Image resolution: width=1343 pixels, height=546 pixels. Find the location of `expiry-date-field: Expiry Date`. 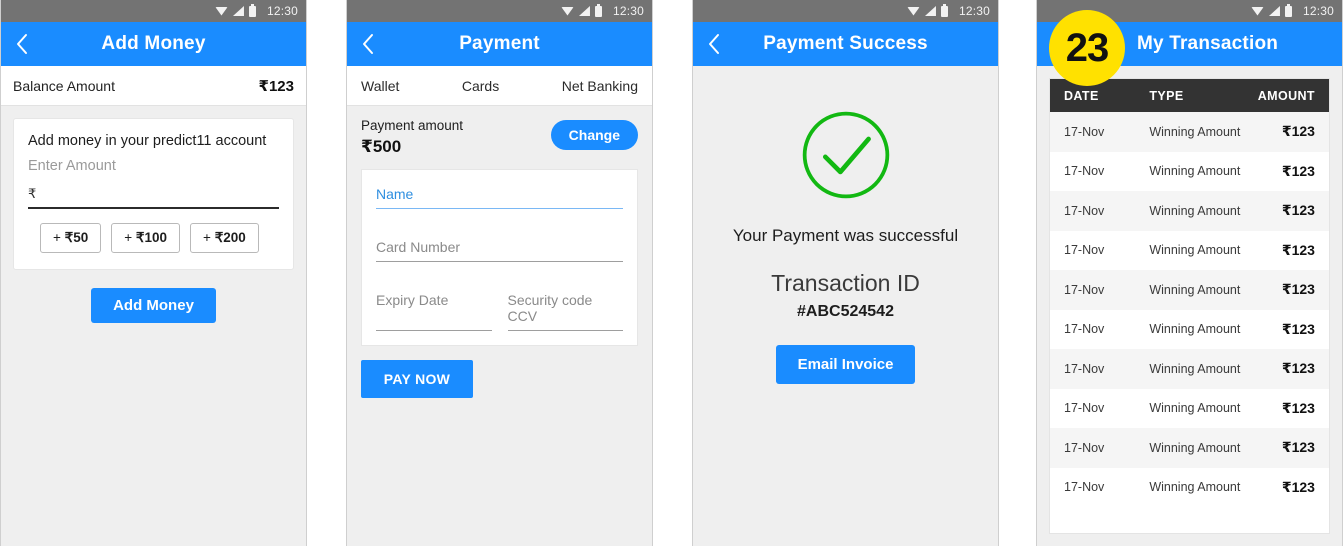

expiry-date-field: Expiry Date is located at coordinates (434, 311).